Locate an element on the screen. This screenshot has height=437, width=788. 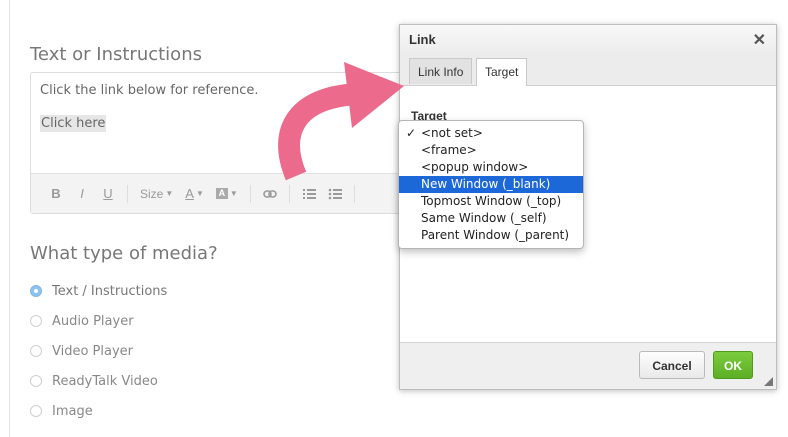
dialog-header: Link ✕ is located at coordinates (588, 40).